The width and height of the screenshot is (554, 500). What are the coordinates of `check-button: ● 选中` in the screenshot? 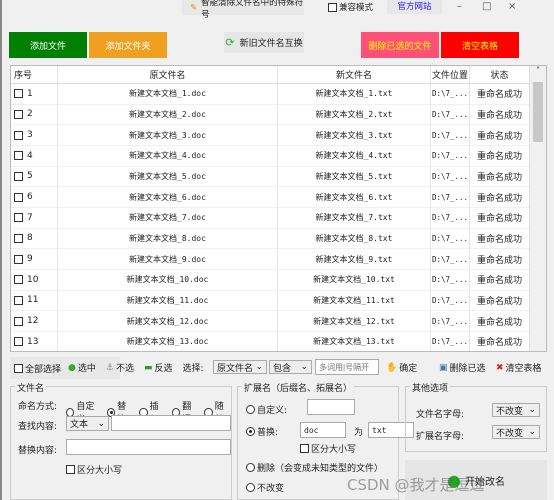 It's located at (82, 368).